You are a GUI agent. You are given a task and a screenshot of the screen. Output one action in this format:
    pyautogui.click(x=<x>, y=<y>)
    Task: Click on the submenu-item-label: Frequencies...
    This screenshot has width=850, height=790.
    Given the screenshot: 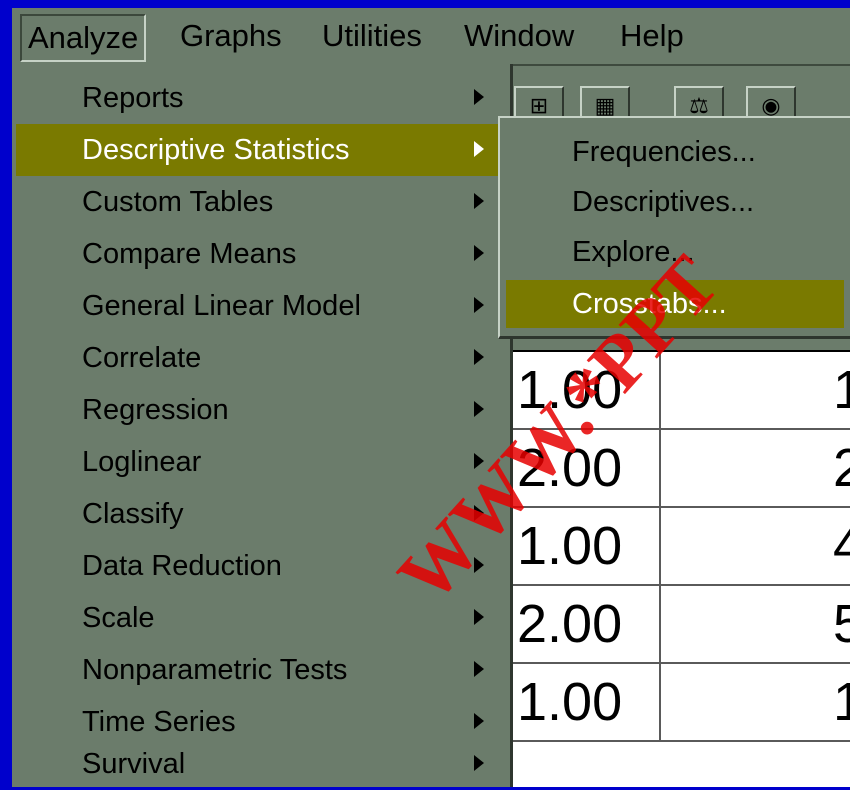 What is the action you would take?
    pyautogui.click(x=664, y=152)
    